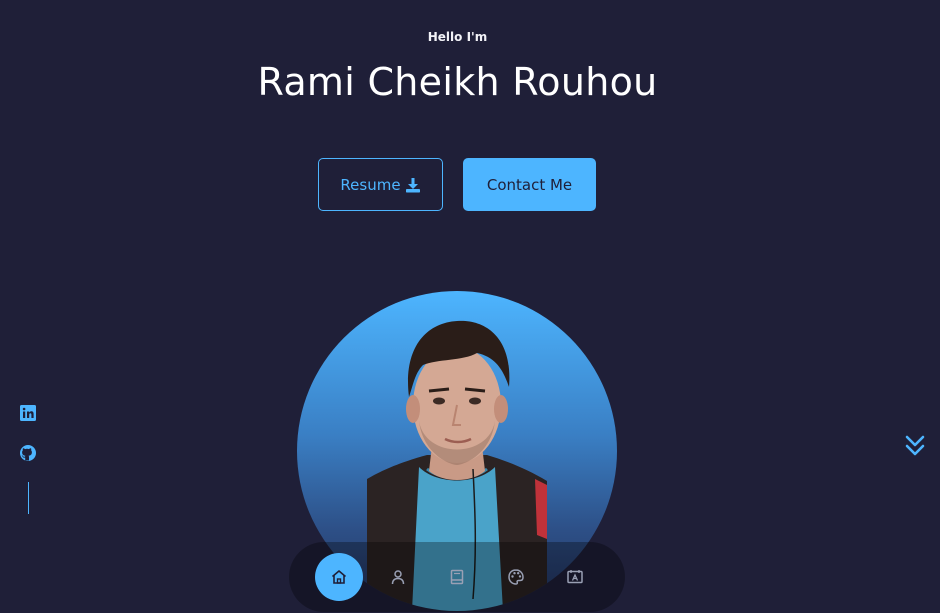  I want to click on nav-home, so click(339, 577).